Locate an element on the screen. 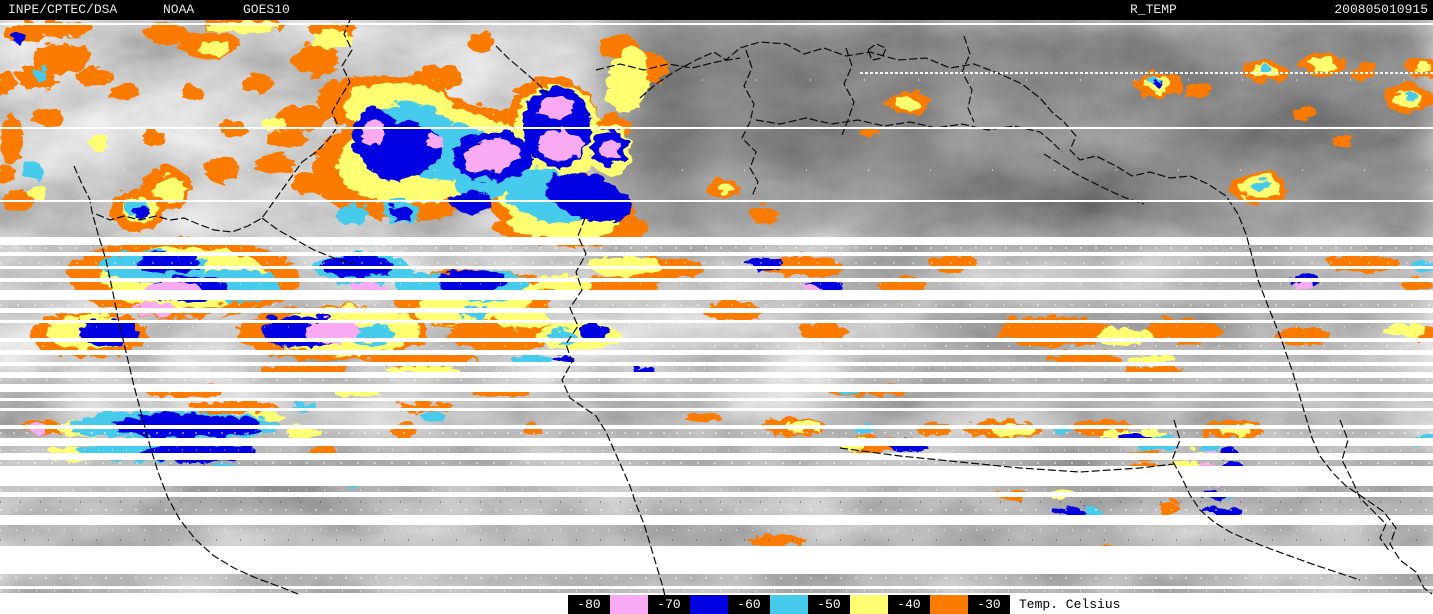 The image size is (1433, 614). legend: -80 -70 -60 -50 -40 -30 Temp. Celsius is located at coordinates (844, 604).